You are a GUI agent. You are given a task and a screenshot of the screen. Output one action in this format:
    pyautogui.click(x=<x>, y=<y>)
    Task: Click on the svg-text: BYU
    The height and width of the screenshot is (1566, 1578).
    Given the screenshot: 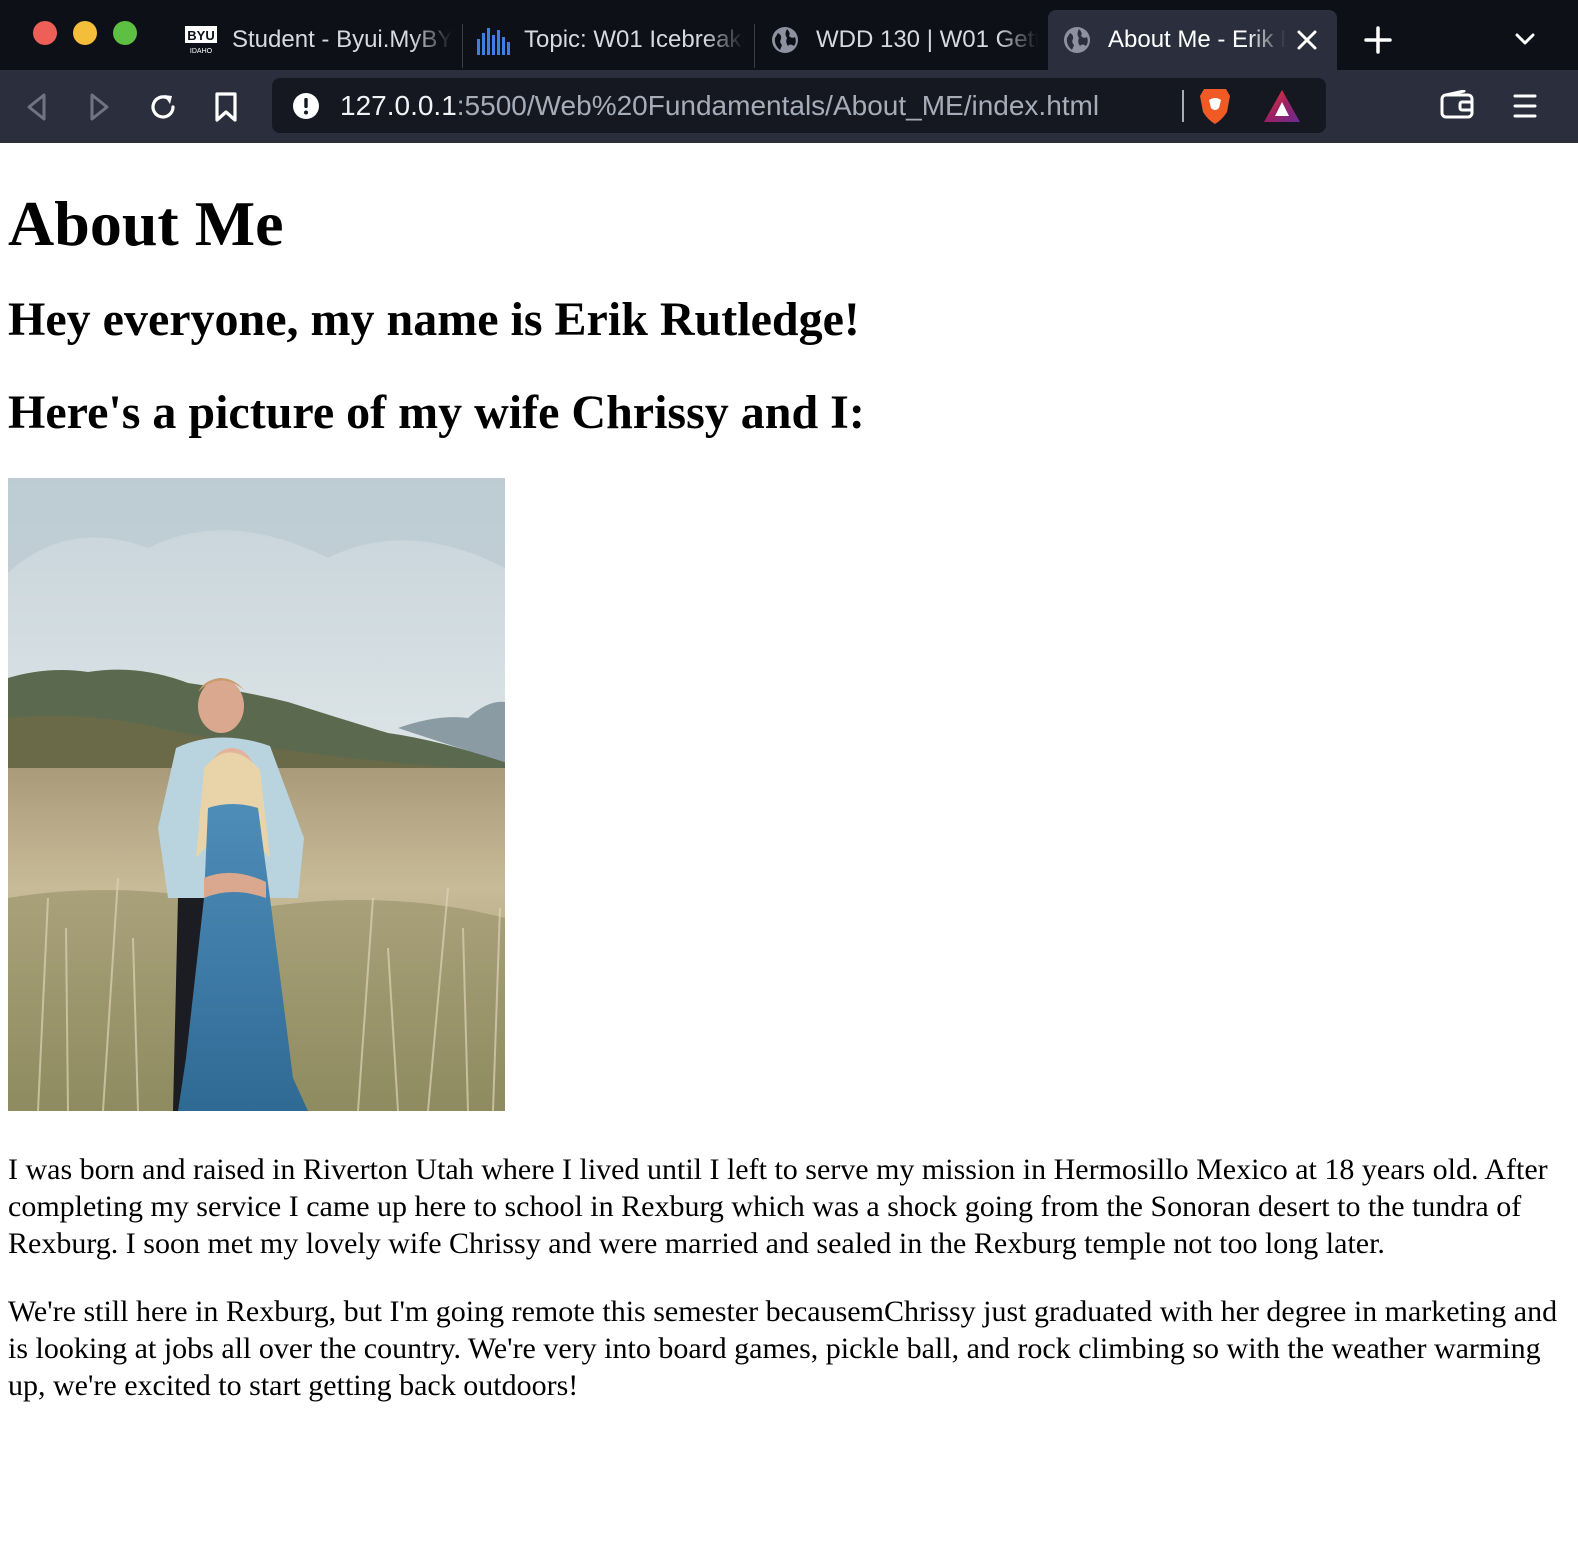 What is the action you would take?
    pyautogui.click(x=200, y=35)
    